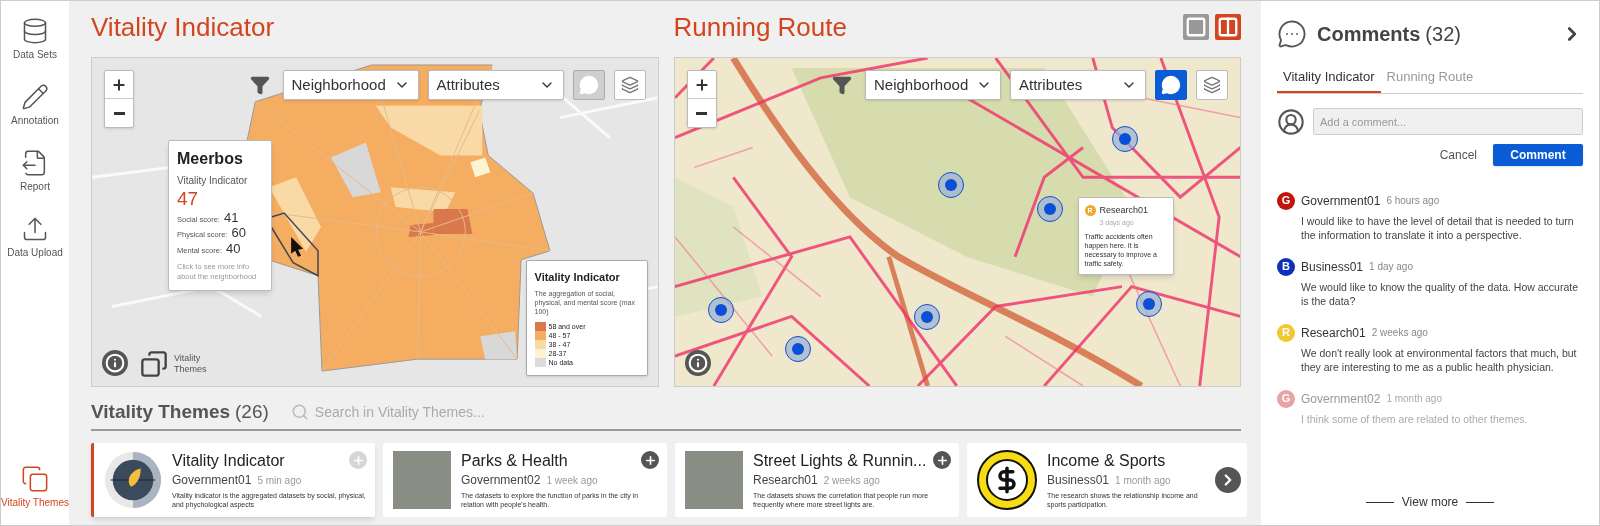 The image size is (1600, 526). I want to click on comments-icon, so click(1292, 34).